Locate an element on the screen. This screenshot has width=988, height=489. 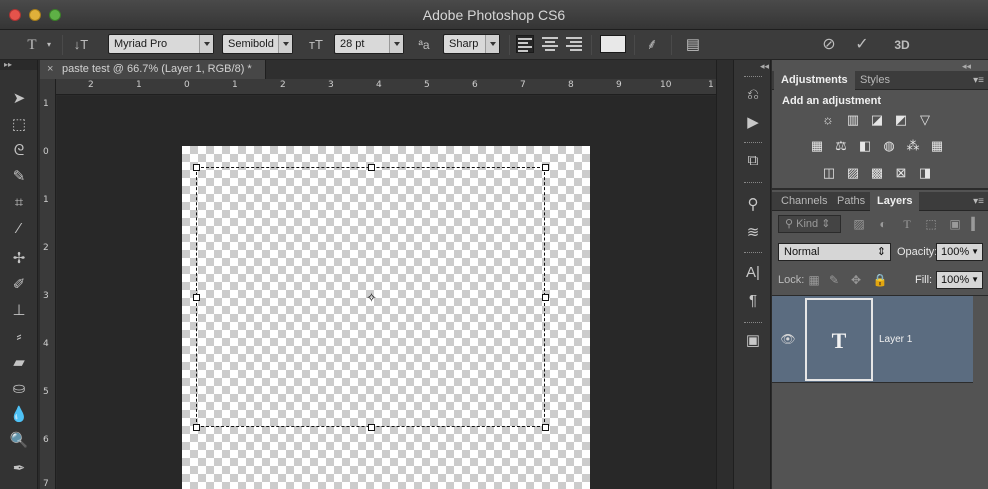
transform-handle-top is located at coordinates (371, 167).